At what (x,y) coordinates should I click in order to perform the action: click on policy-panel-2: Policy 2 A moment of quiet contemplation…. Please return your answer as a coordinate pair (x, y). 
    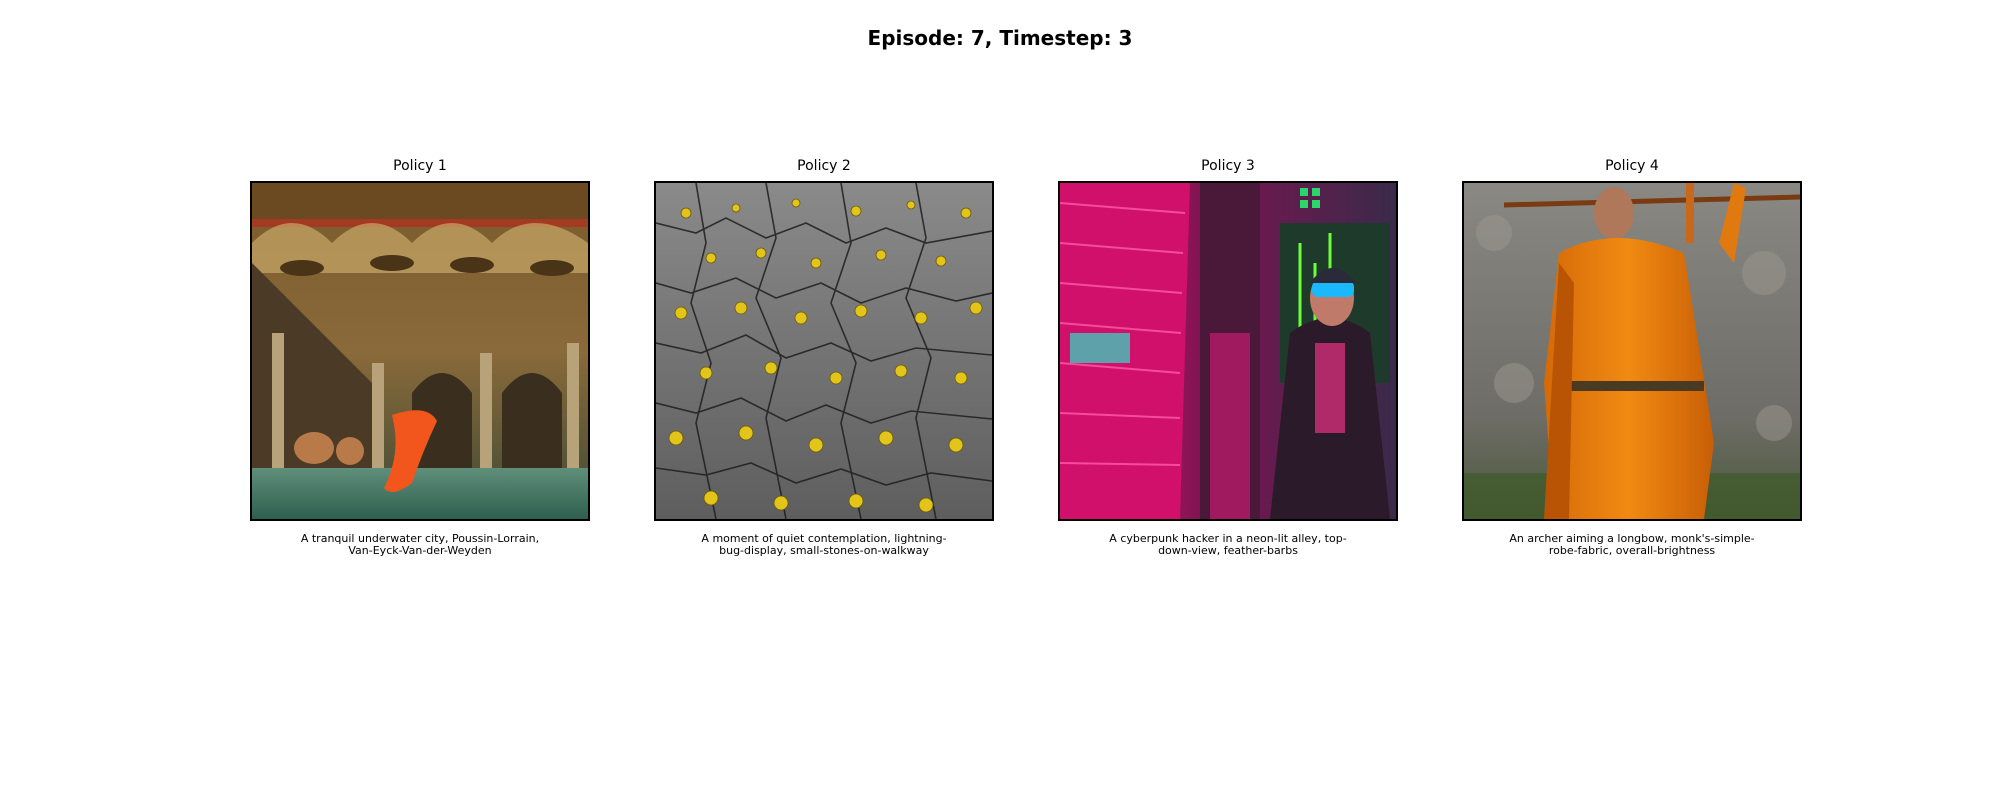
    Looking at the image, I should click on (824, 357).